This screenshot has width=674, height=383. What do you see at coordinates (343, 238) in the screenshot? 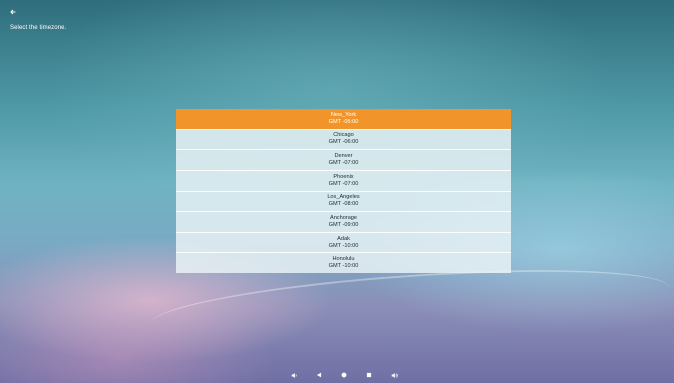
I see `timezone-name: Adak` at bounding box center [343, 238].